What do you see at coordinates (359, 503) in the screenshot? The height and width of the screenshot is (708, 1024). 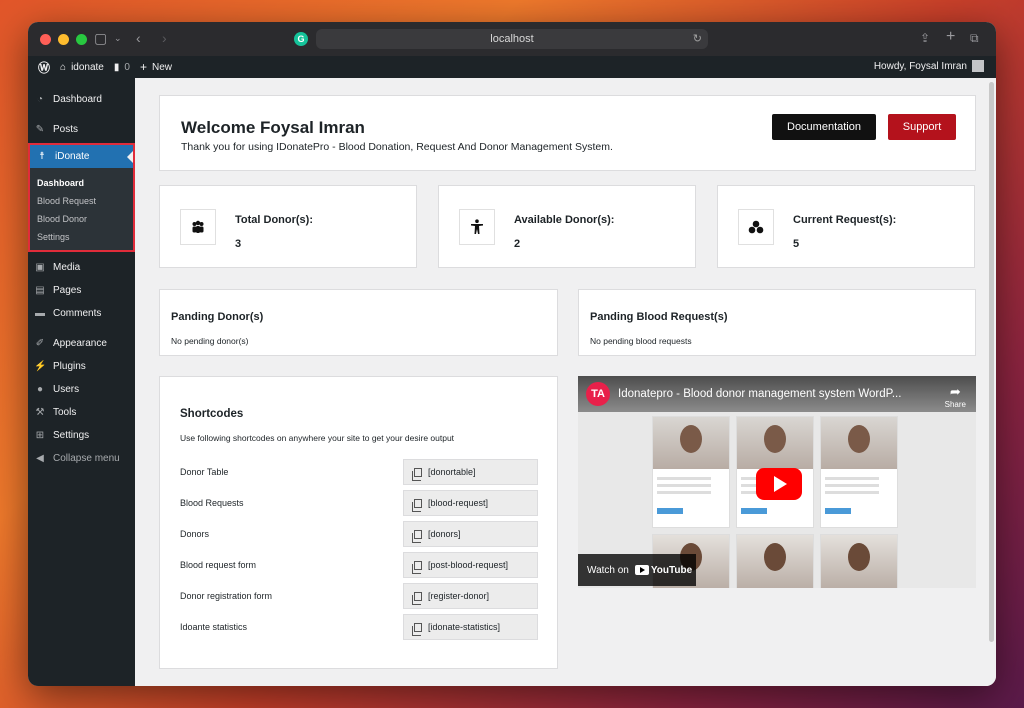 I see `shortcode-row: Blood Requests [blood-request]` at bounding box center [359, 503].